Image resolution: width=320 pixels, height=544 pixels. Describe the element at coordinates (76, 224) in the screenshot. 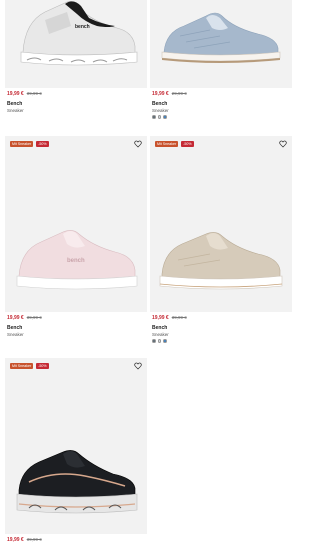

I see `product-image: Mit Sneaker -50% bench` at that location.